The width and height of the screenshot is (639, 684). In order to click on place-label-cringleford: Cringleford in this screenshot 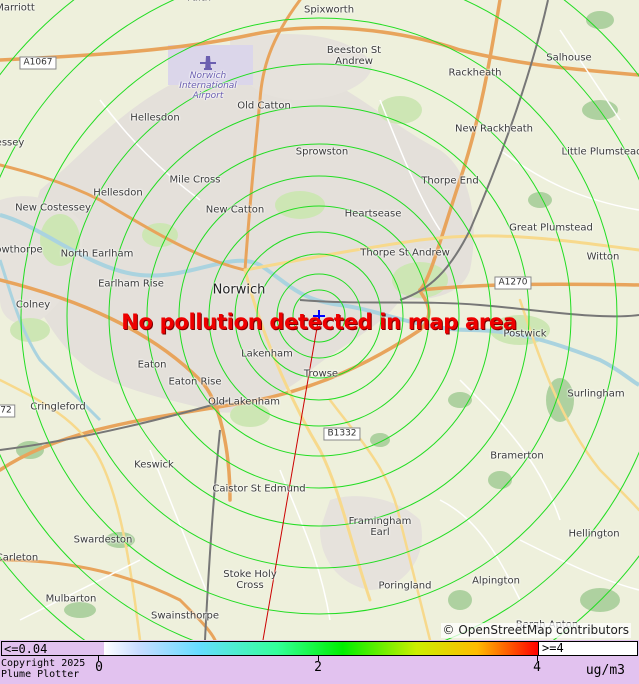, I will do `click(58, 407)`.